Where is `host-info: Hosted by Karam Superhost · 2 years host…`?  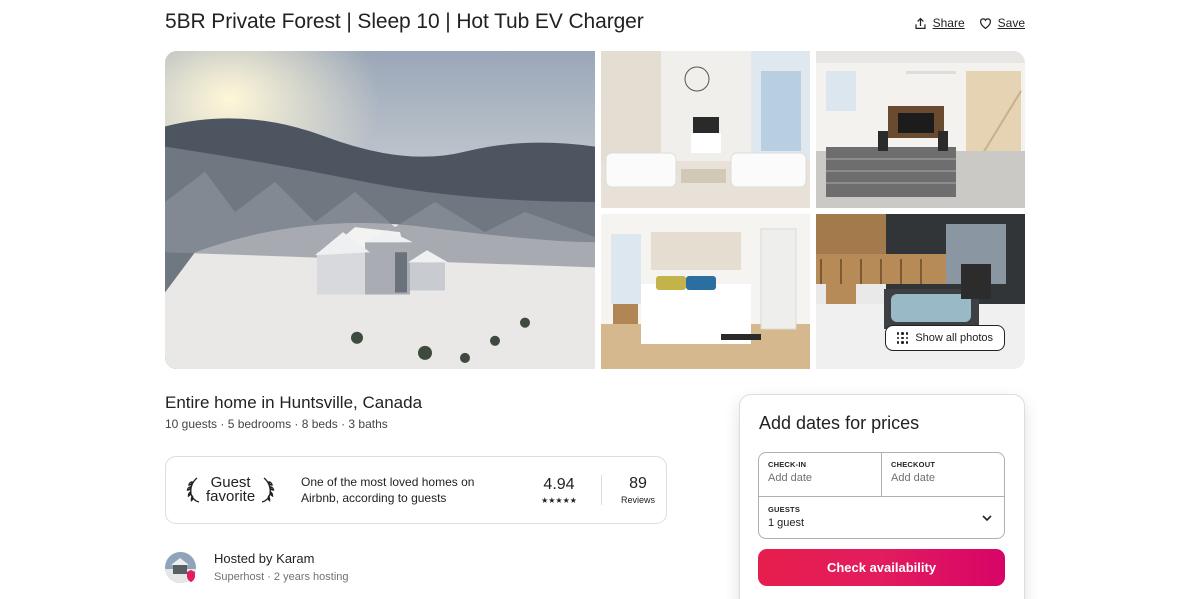 host-info: Hosted by Karam Superhost · 2 years host… is located at coordinates (281, 567).